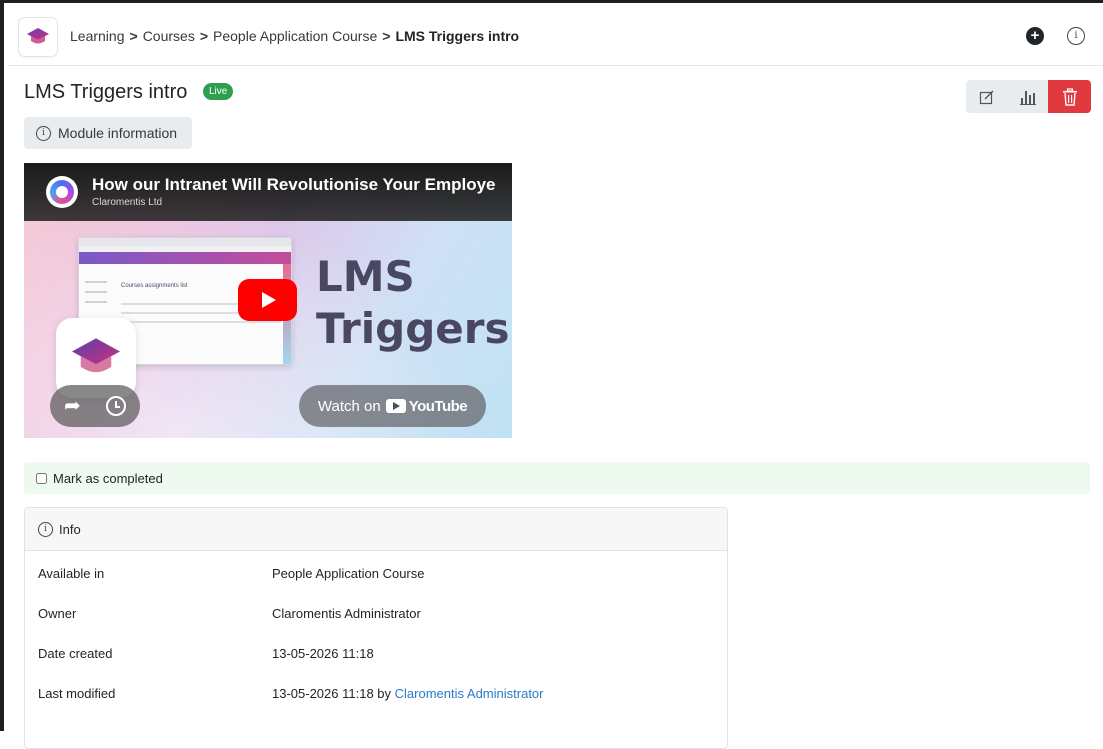 The height and width of the screenshot is (749, 1103). Describe the element at coordinates (108, 478) in the screenshot. I see `mark-completed-label: Mark as completed` at that location.